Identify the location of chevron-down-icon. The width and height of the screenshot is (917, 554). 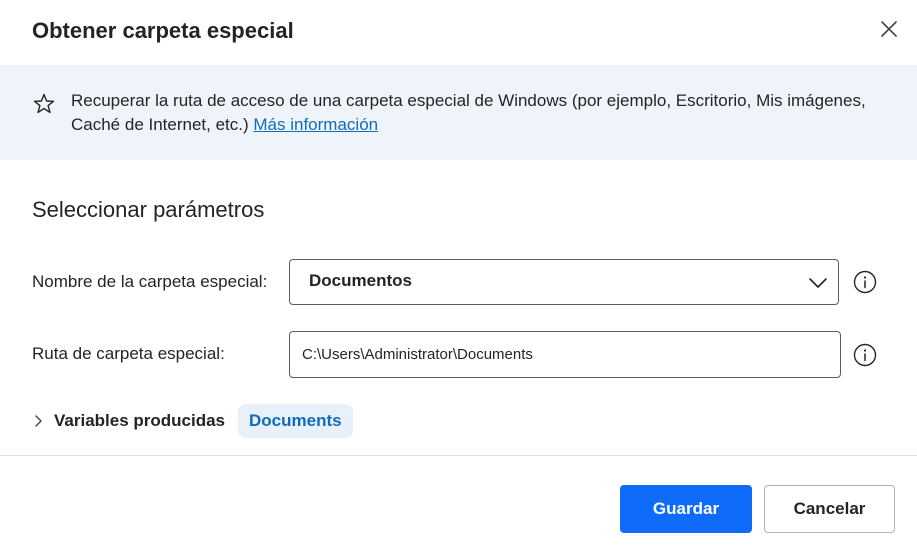
(818, 283).